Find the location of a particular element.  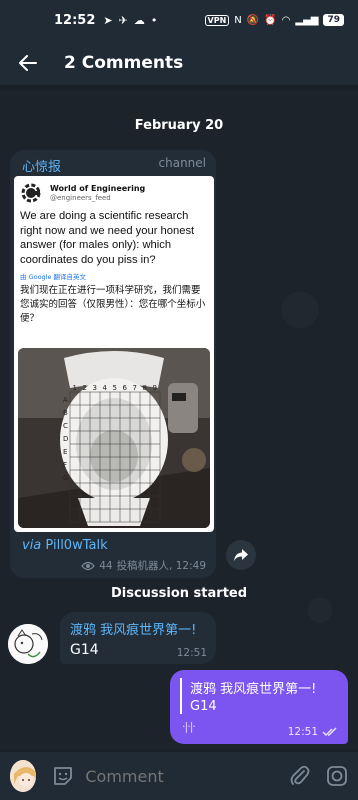

camera-icon is located at coordinates (337, 776).